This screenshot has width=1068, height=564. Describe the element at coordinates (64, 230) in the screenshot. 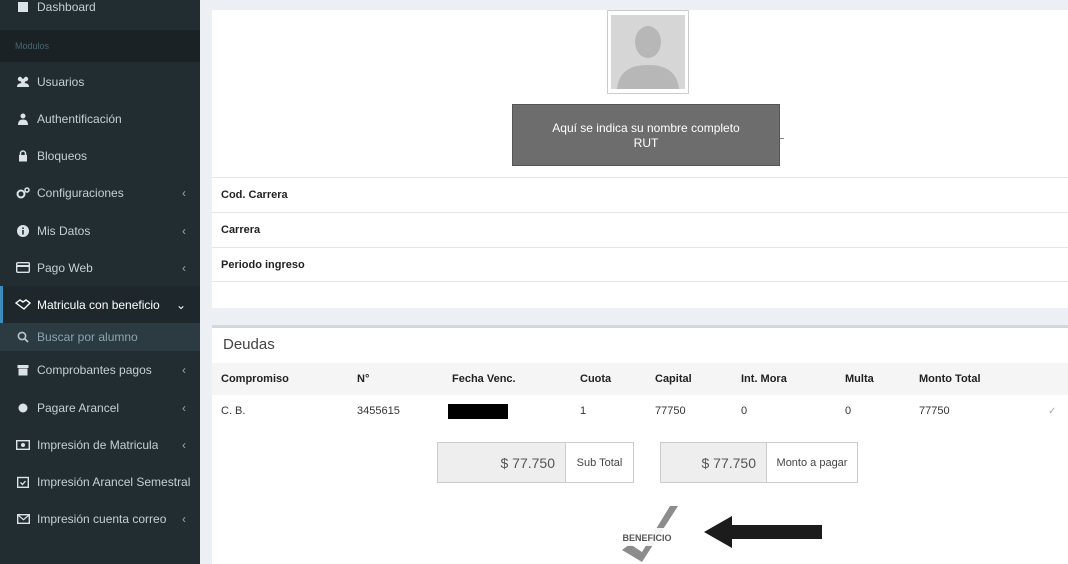

I see `sidebar-item-label: Mis Datos` at that location.